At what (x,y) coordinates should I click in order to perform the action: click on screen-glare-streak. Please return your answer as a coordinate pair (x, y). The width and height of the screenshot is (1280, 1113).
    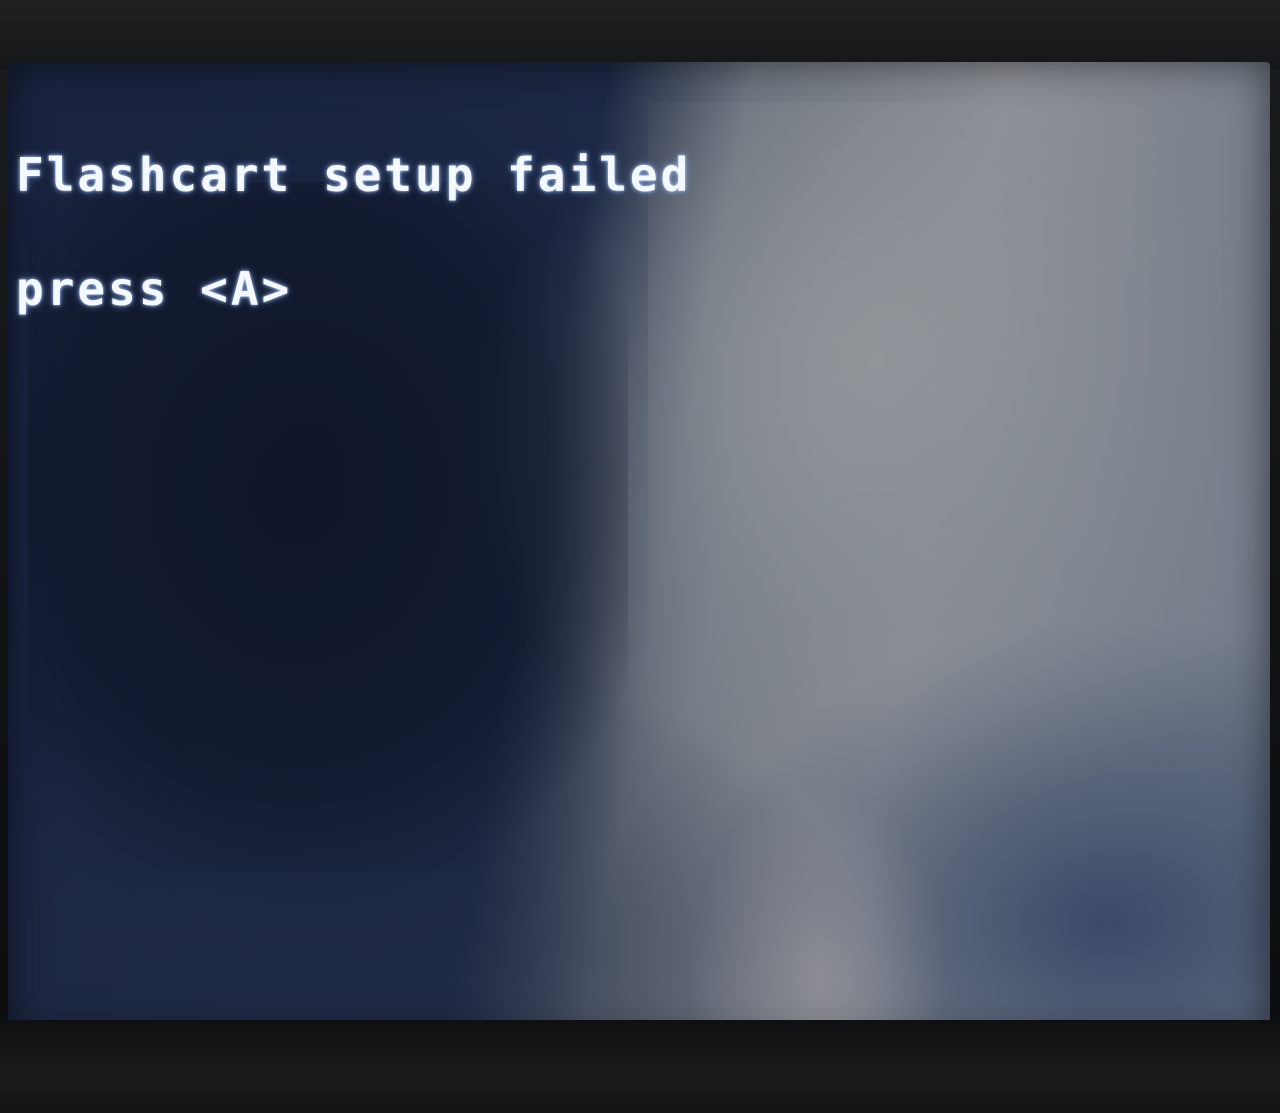
    Looking at the image, I should click on (818, 909).